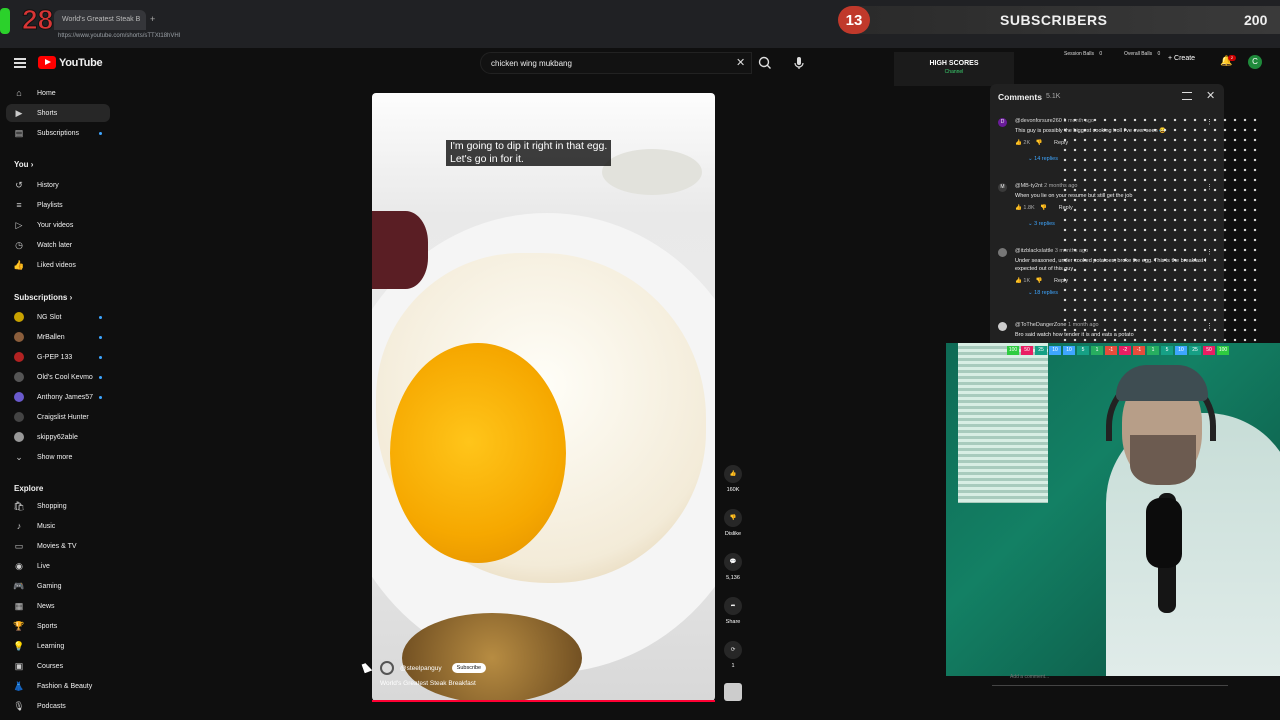 The height and width of the screenshot is (720, 1280). What do you see at coordinates (19, 244) in the screenshot?
I see `watch-later-icon: ◷` at bounding box center [19, 244].